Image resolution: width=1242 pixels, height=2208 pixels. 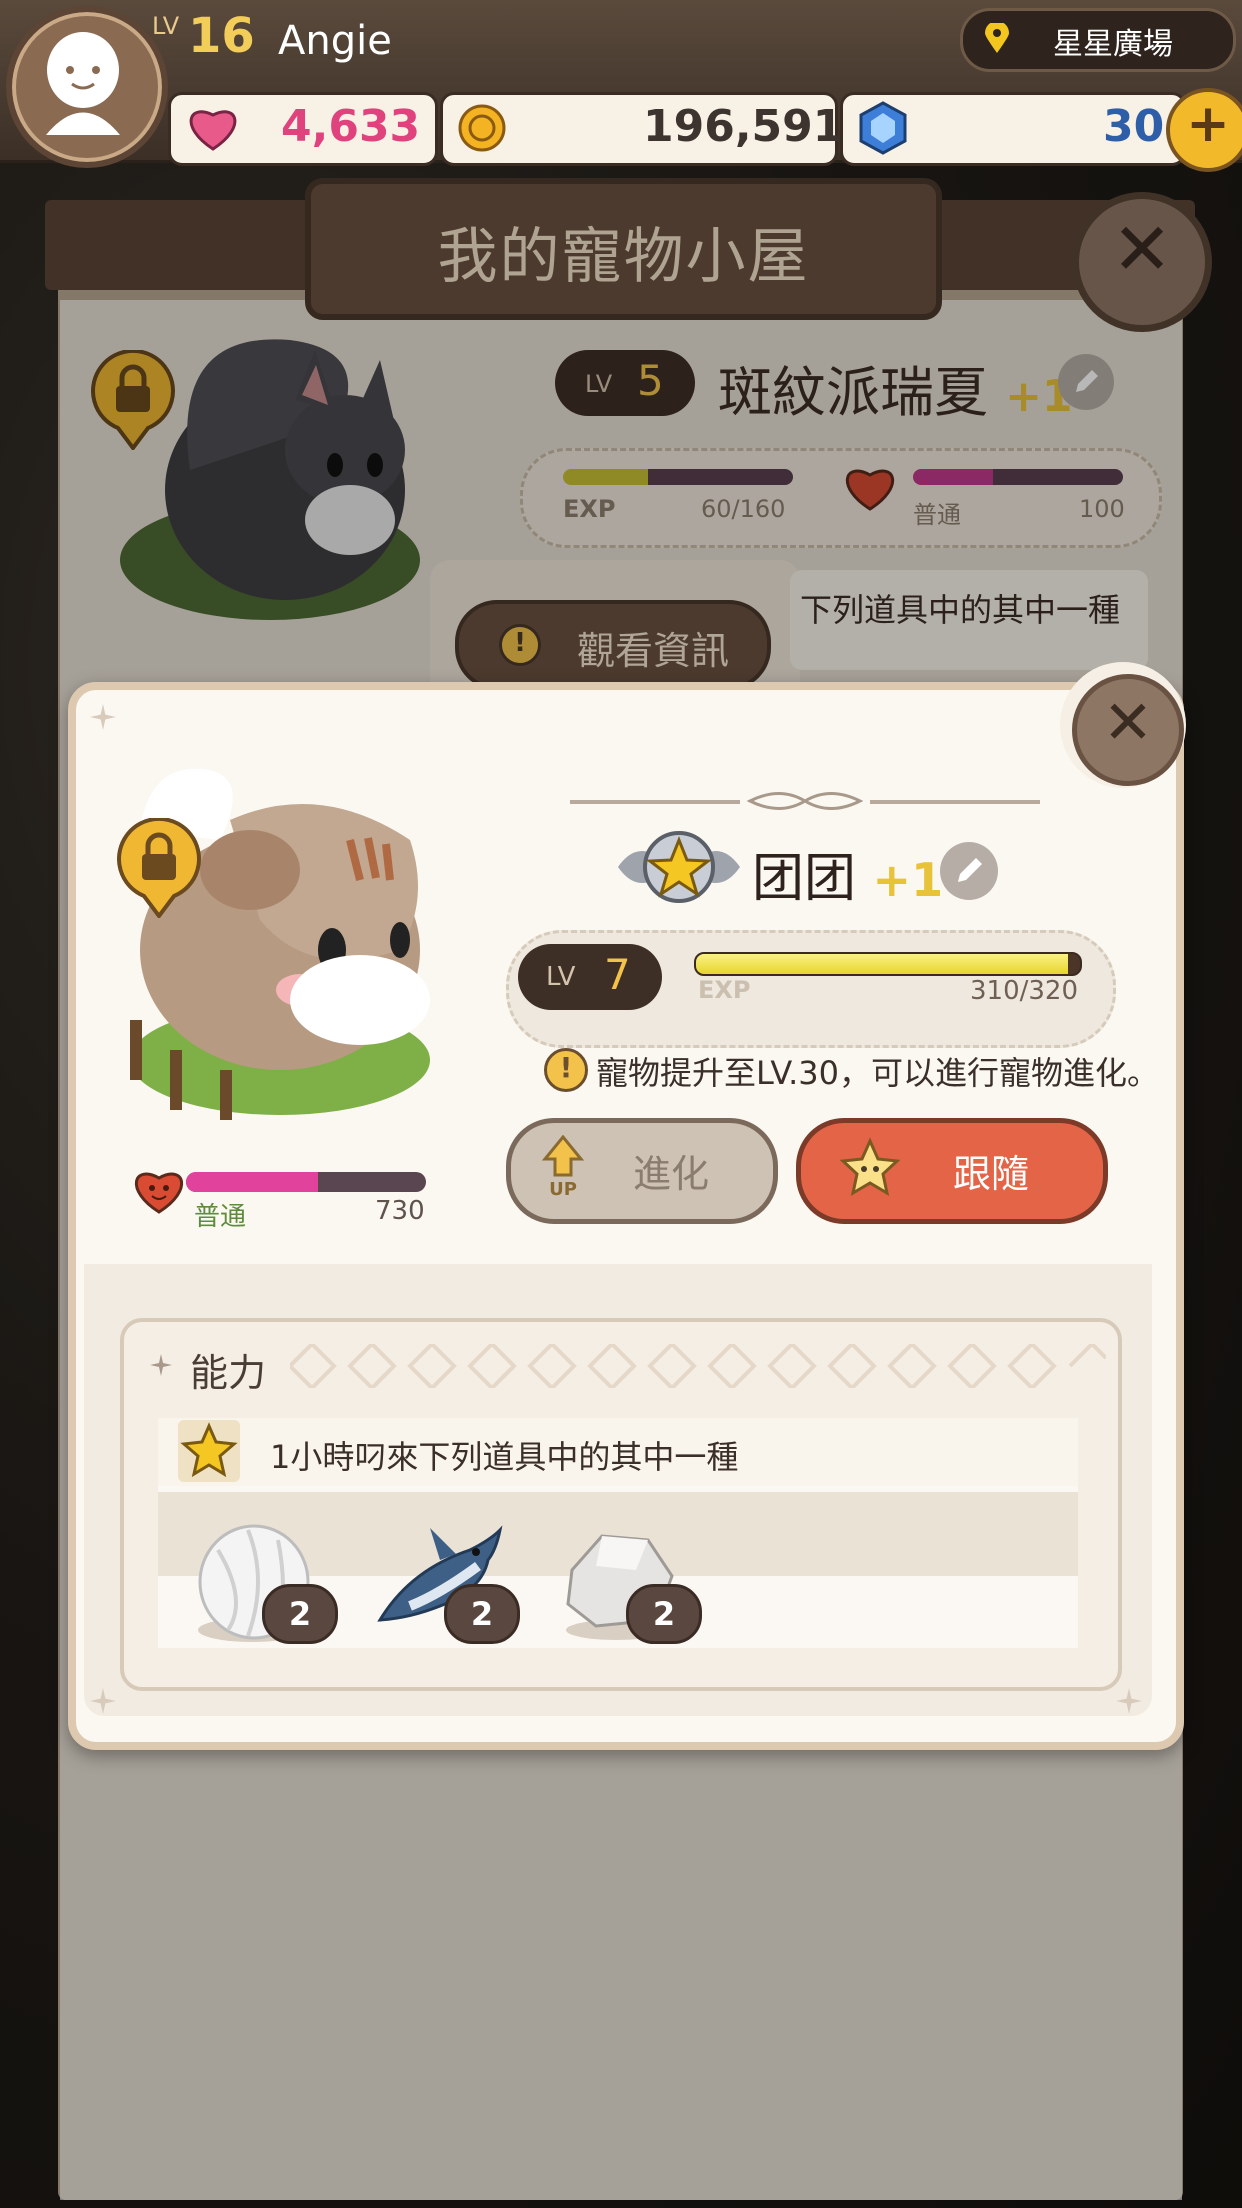 I want to click on pet-image, so click(x=275, y=940).